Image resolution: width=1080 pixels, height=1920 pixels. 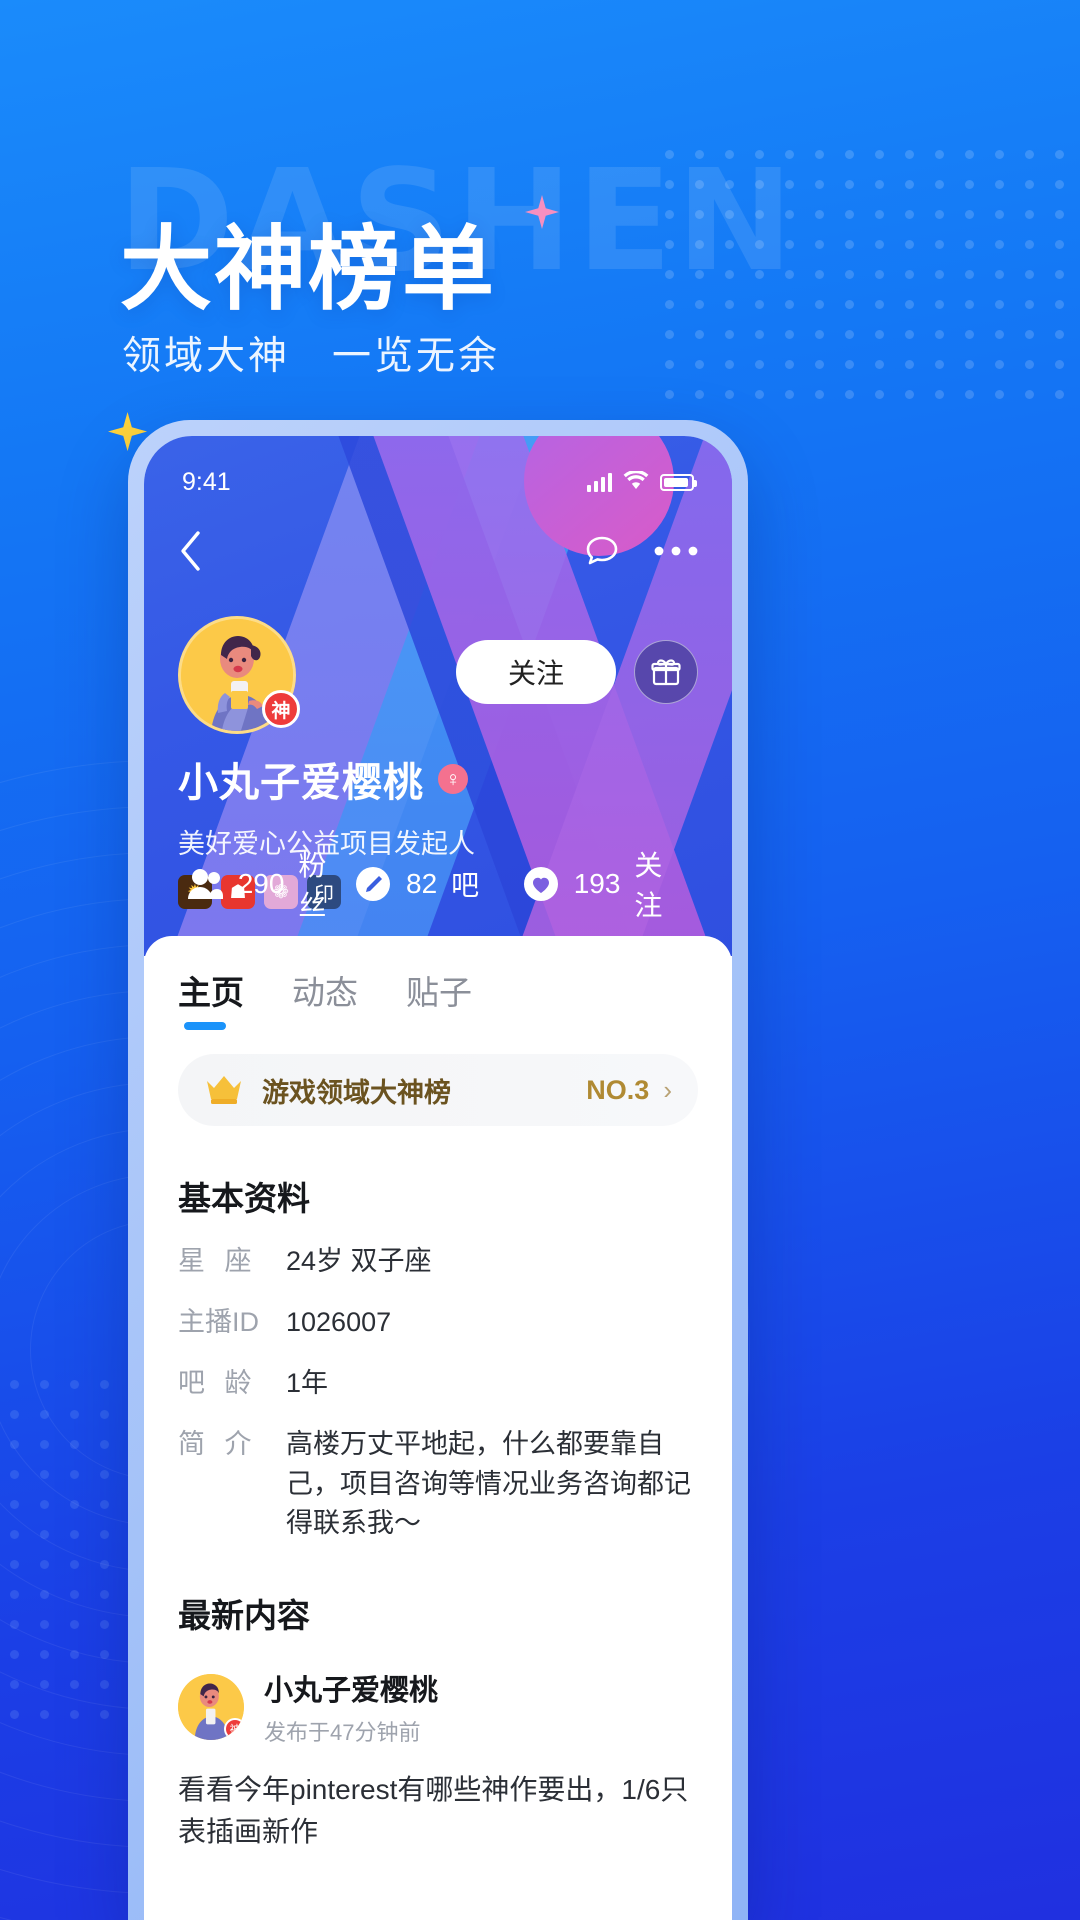 I want to click on latest-content-title: 最新内容, so click(x=244, y=1615).